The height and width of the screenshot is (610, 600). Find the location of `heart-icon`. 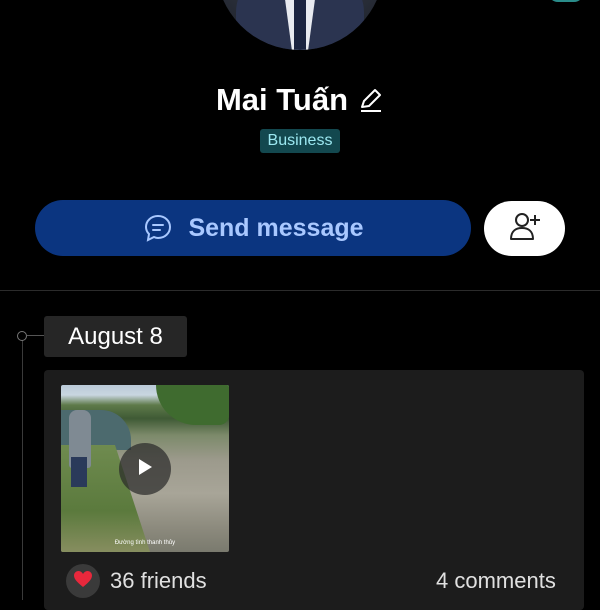

heart-icon is located at coordinates (83, 581).